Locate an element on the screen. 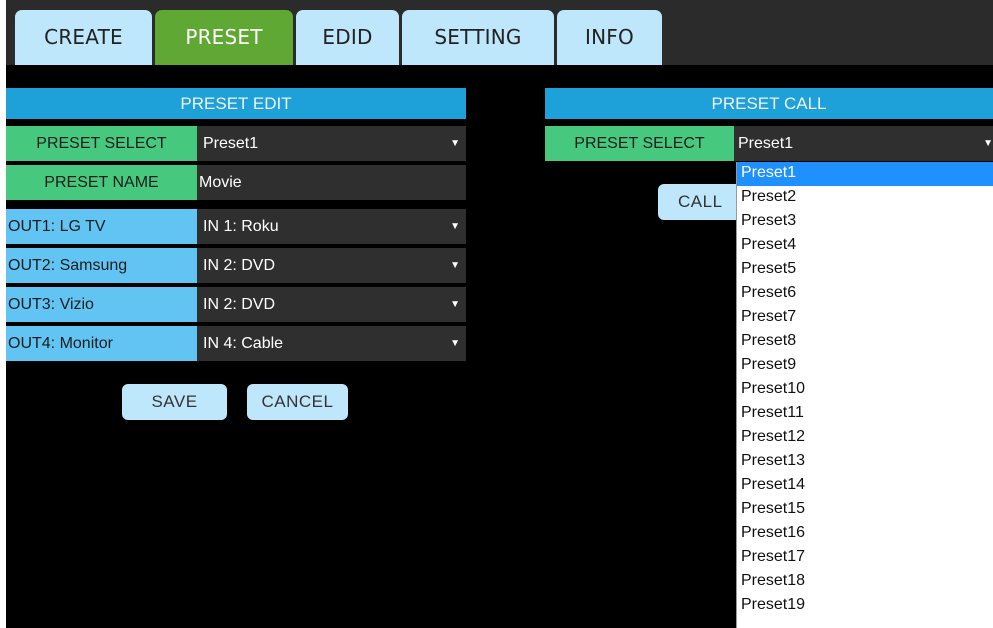 The image size is (993, 628). out4-select: IN 4: Cable ▼ is located at coordinates (331, 343).